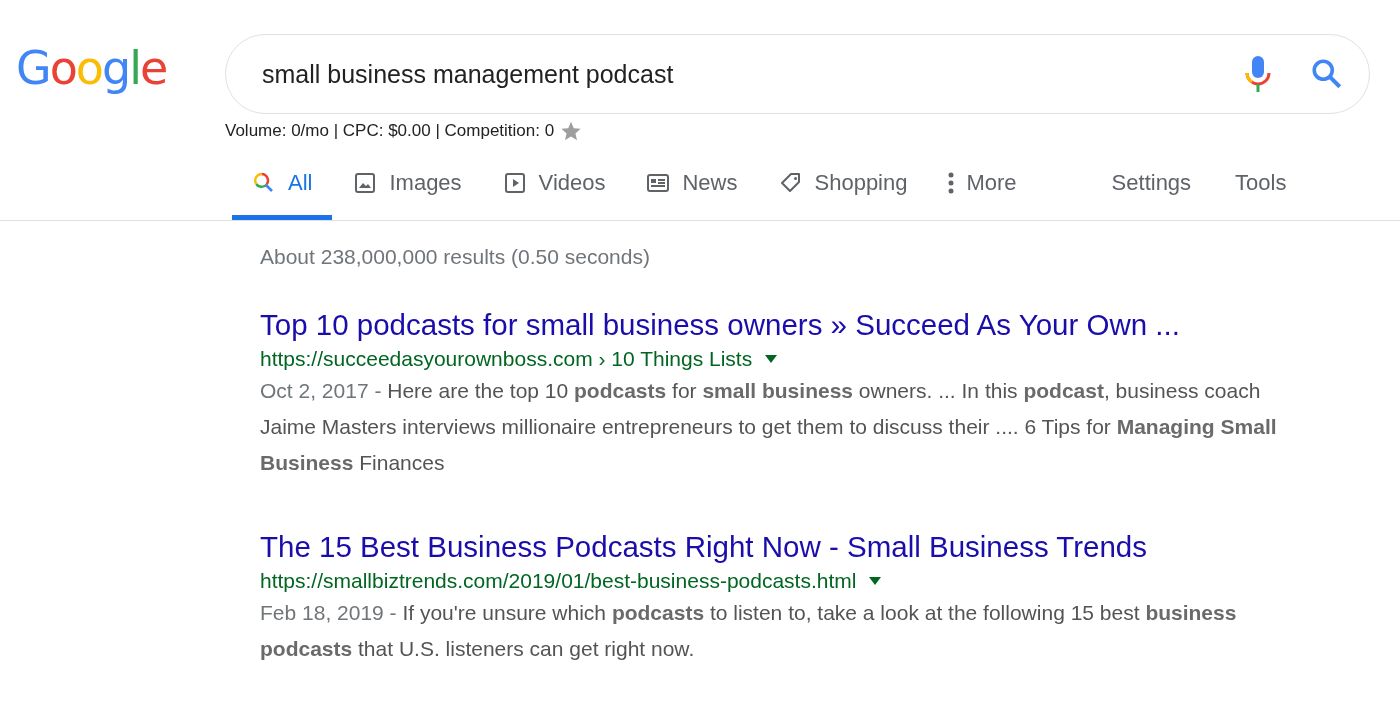 Image resolution: width=1400 pixels, height=726 pixels. What do you see at coordinates (120, 68) in the screenshot?
I see `logo: Google` at bounding box center [120, 68].